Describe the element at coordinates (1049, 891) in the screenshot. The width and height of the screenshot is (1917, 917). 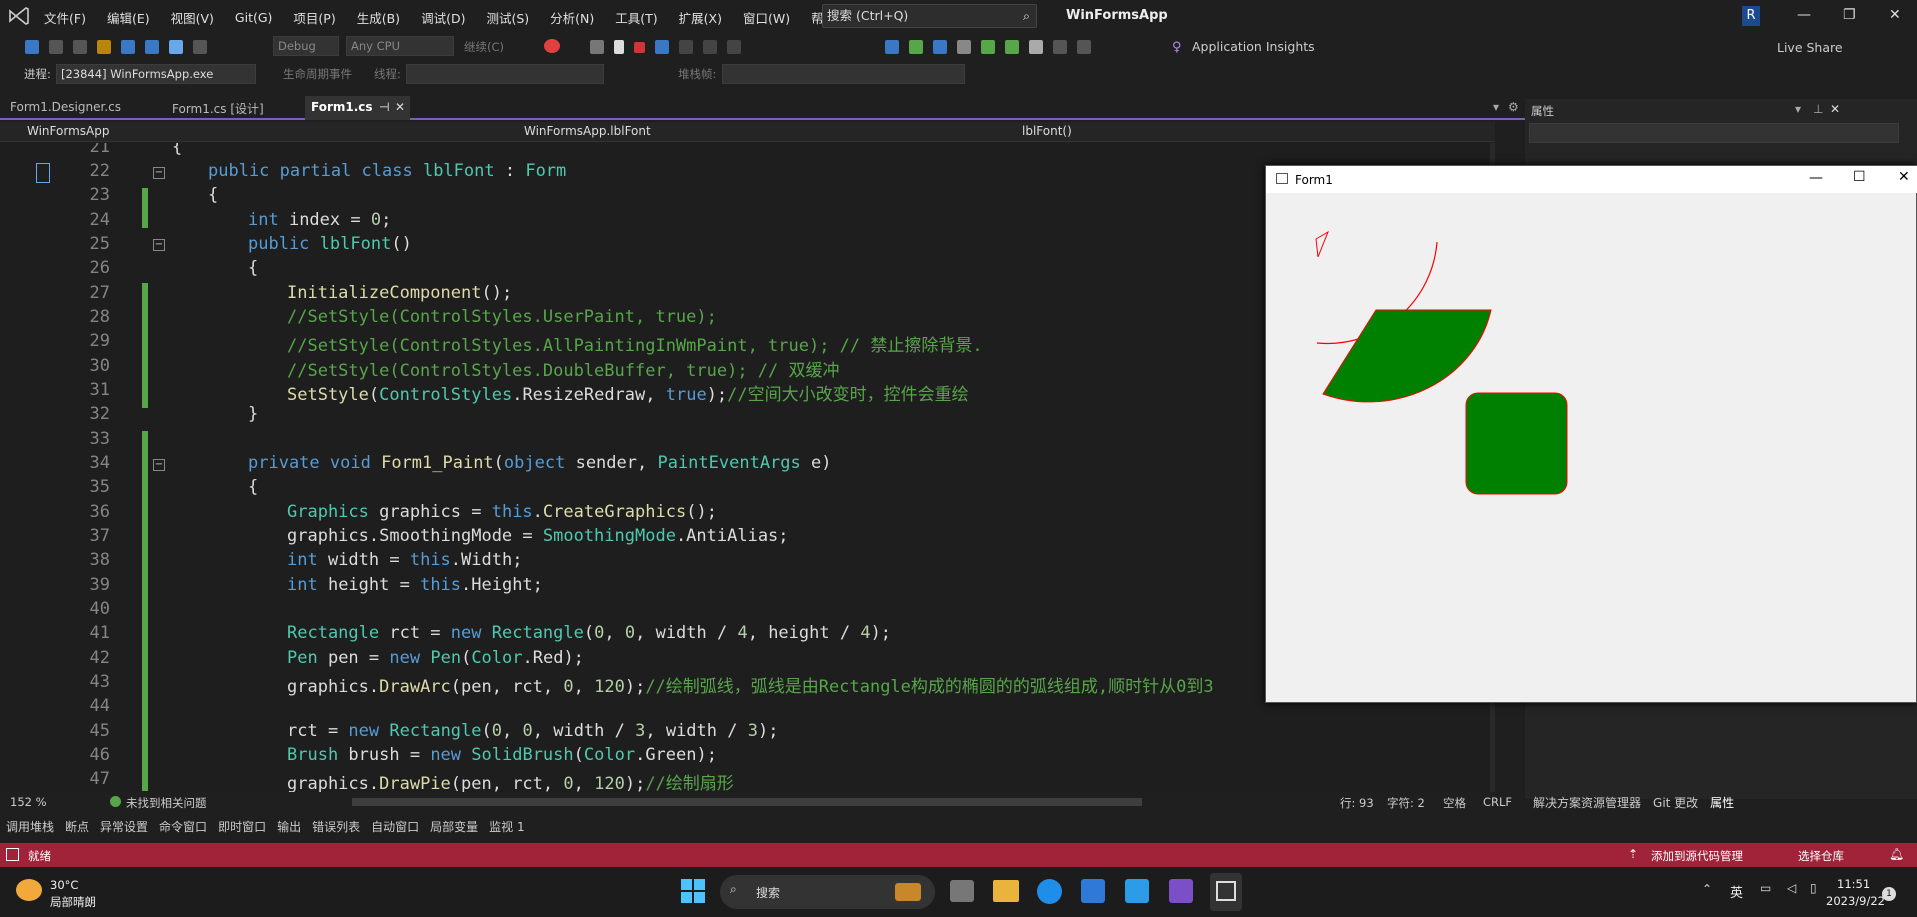
I see `edge-icon` at that location.